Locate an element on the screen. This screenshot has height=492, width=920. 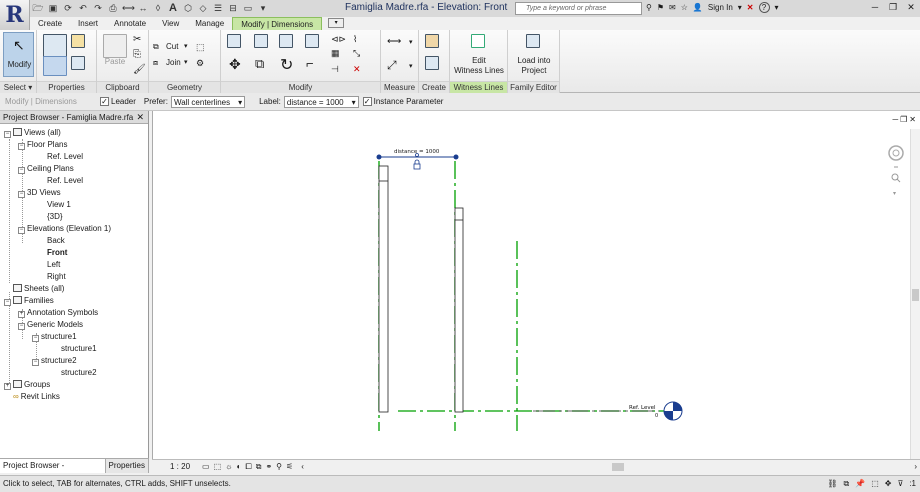
move-small-icon: ⊲⊳ is located at coordinates (338, 39).